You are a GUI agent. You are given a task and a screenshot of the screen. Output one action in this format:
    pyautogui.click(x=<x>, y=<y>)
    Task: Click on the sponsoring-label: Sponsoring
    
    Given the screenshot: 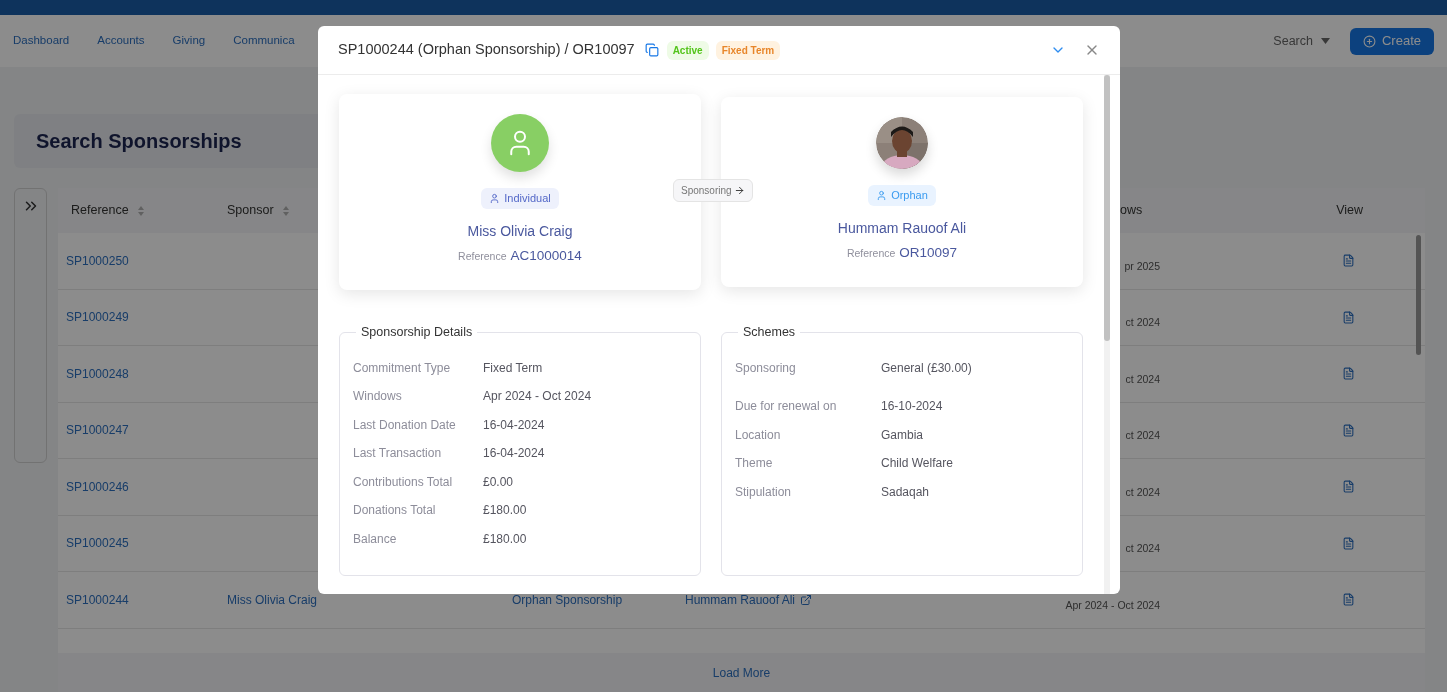 What is the action you would take?
    pyautogui.click(x=713, y=190)
    